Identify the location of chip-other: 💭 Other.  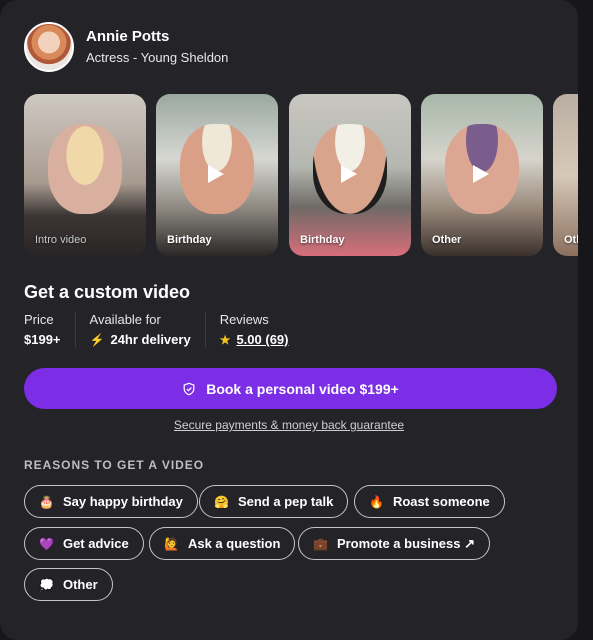
(68, 584).